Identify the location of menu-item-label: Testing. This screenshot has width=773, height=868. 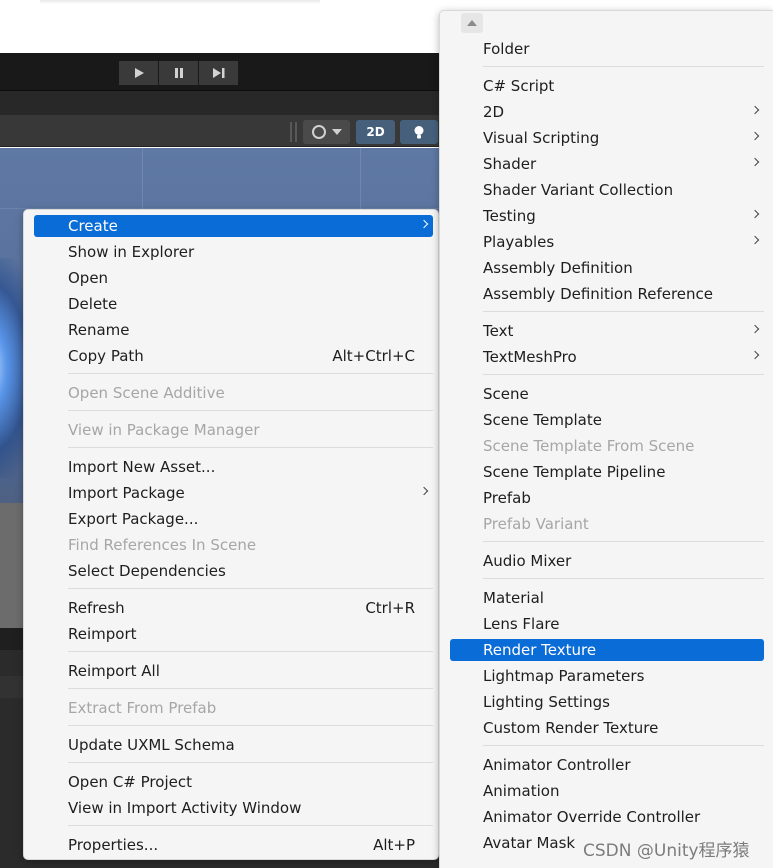
(509, 216).